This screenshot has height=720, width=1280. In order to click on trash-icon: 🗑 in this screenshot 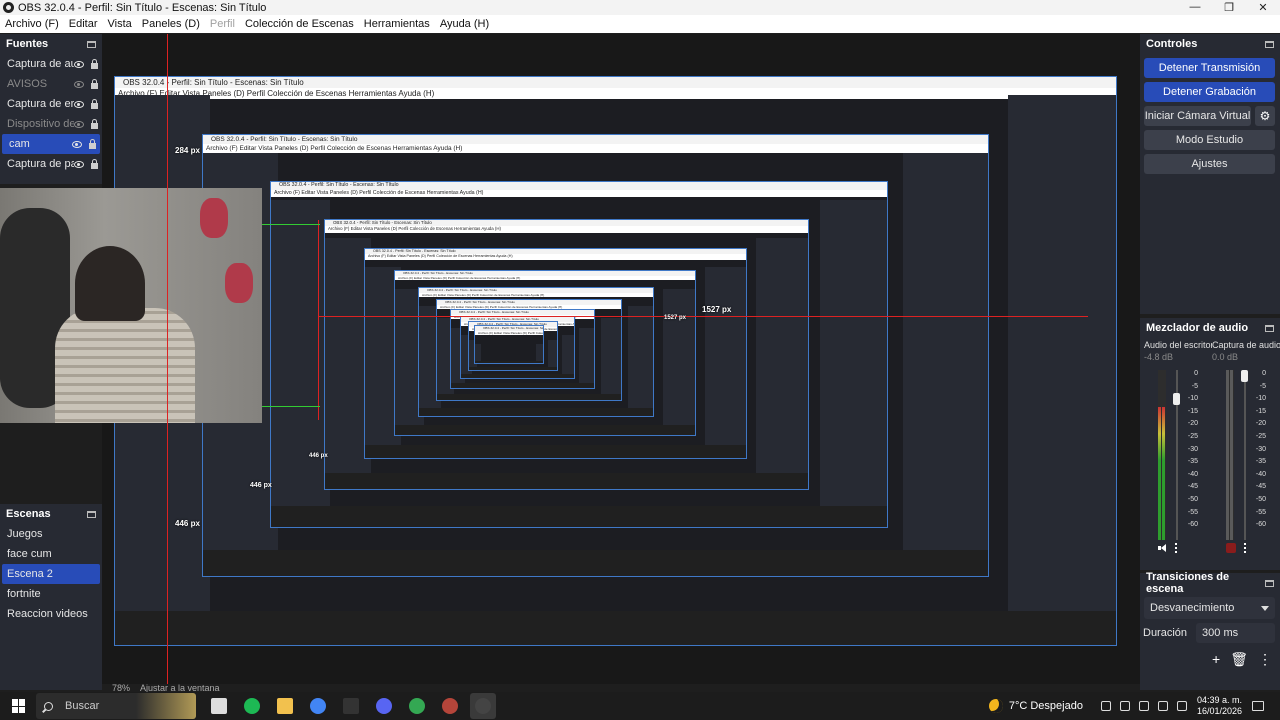, I will do `click(1239, 659)`.